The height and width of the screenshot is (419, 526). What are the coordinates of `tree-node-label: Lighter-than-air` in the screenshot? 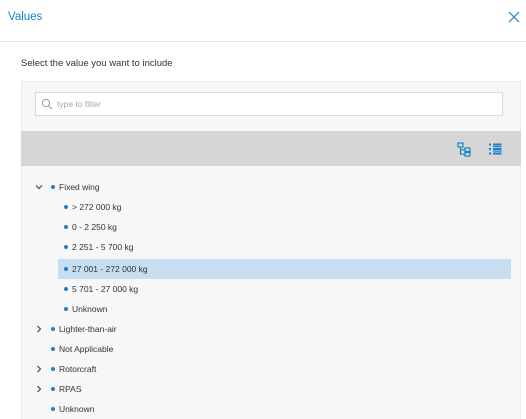 It's located at (88, 329).